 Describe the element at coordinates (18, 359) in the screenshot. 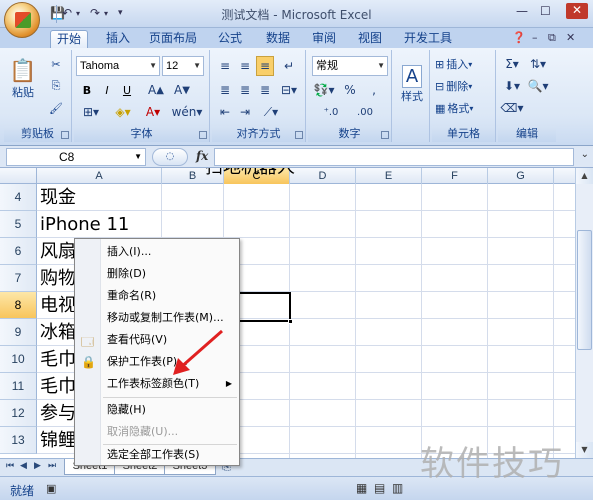

I see `row-header-10: 10` at that location.